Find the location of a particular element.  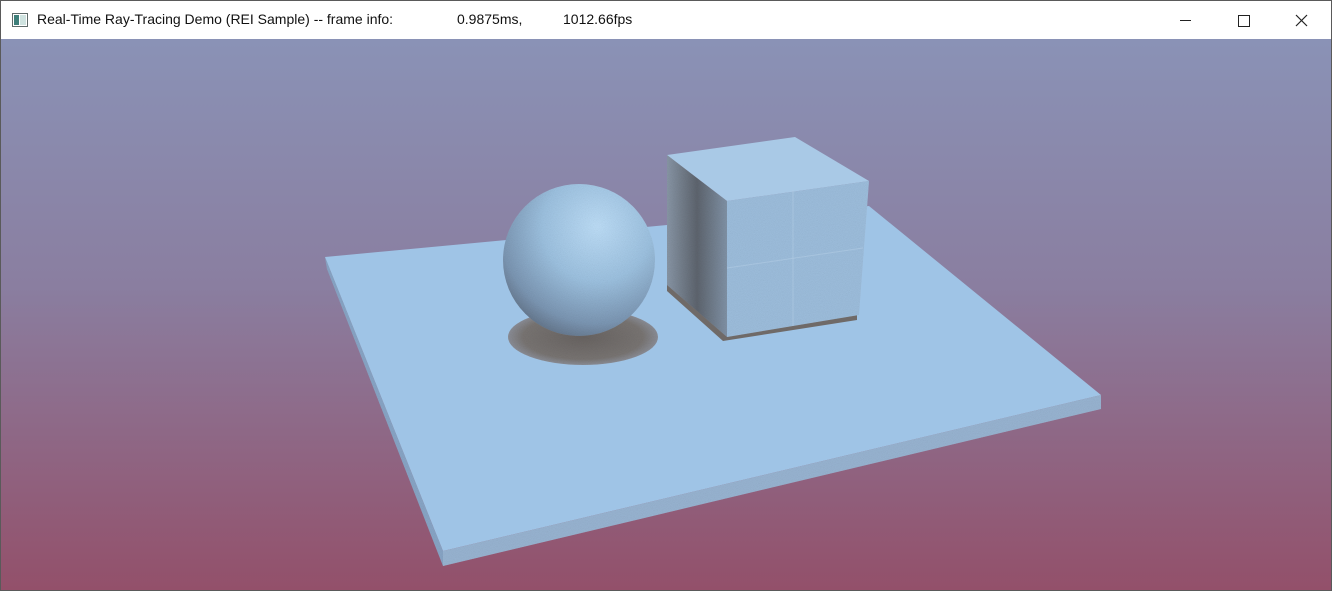

frame-rate-readout: 1012.66fps is located at coordinates (598, 19).